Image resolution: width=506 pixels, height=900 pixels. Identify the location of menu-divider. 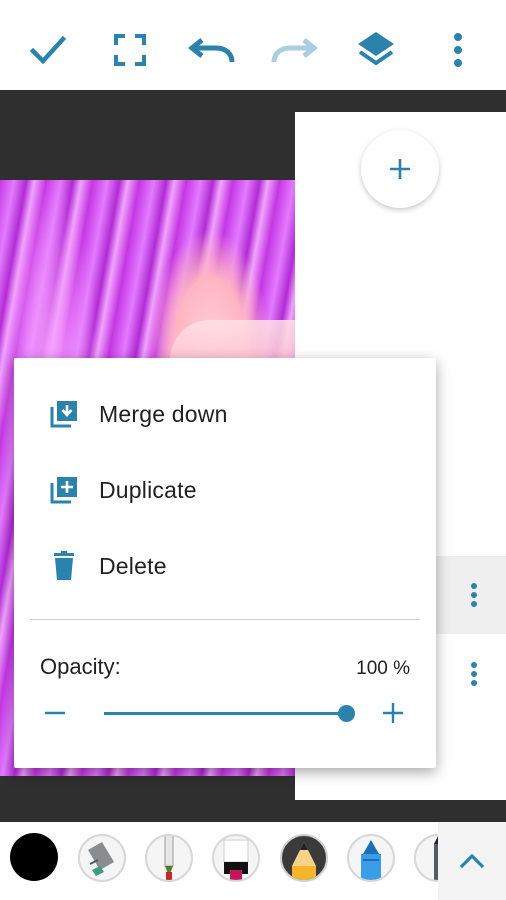
(225, 619).